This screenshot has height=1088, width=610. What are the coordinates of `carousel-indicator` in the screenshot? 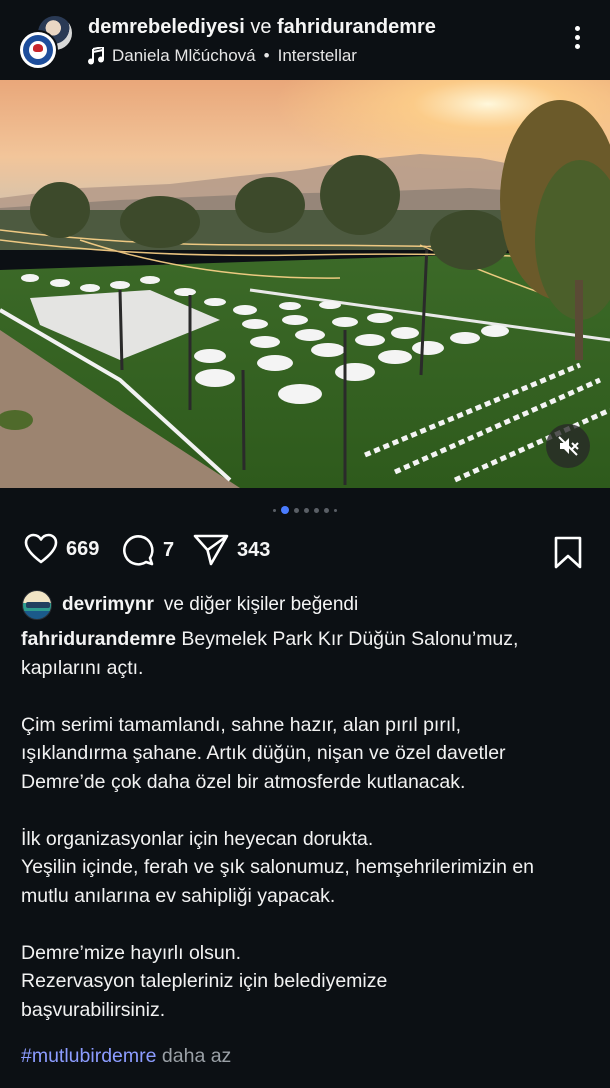 It's located at (305, 510).